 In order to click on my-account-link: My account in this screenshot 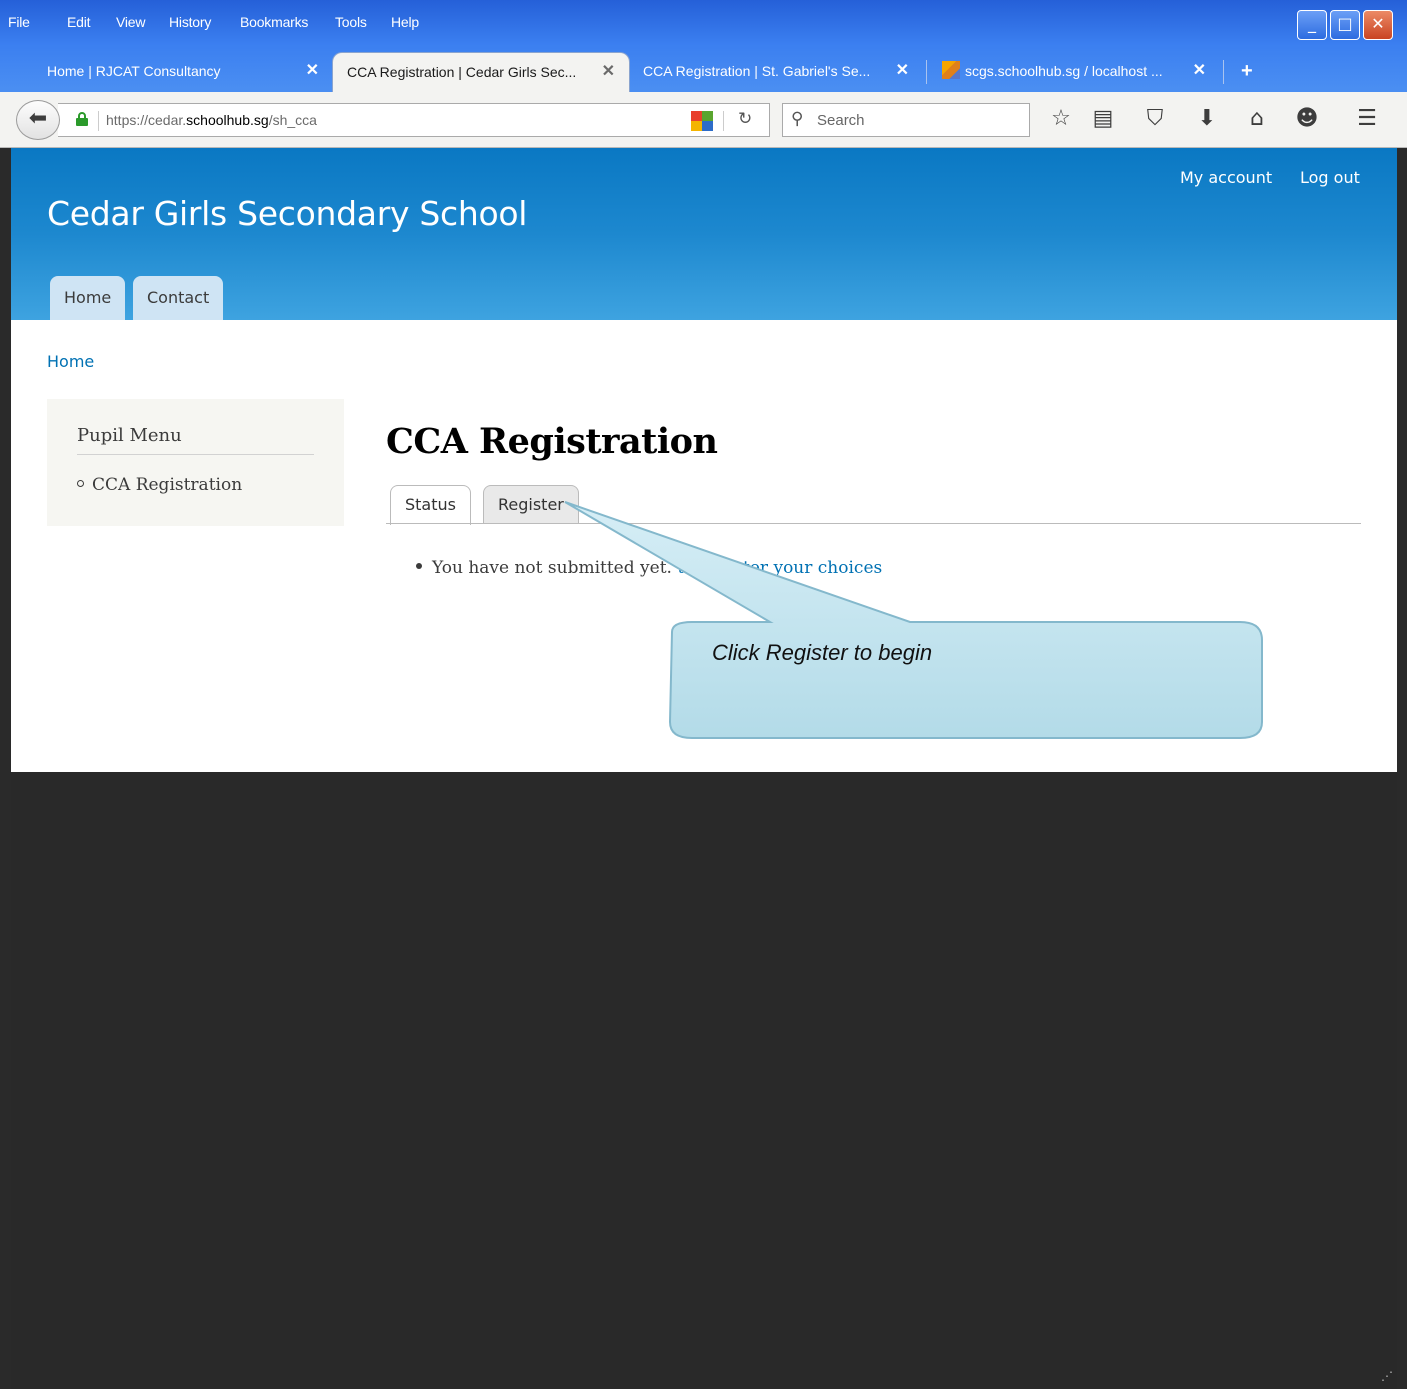, I will do `click(1226, 177)`.